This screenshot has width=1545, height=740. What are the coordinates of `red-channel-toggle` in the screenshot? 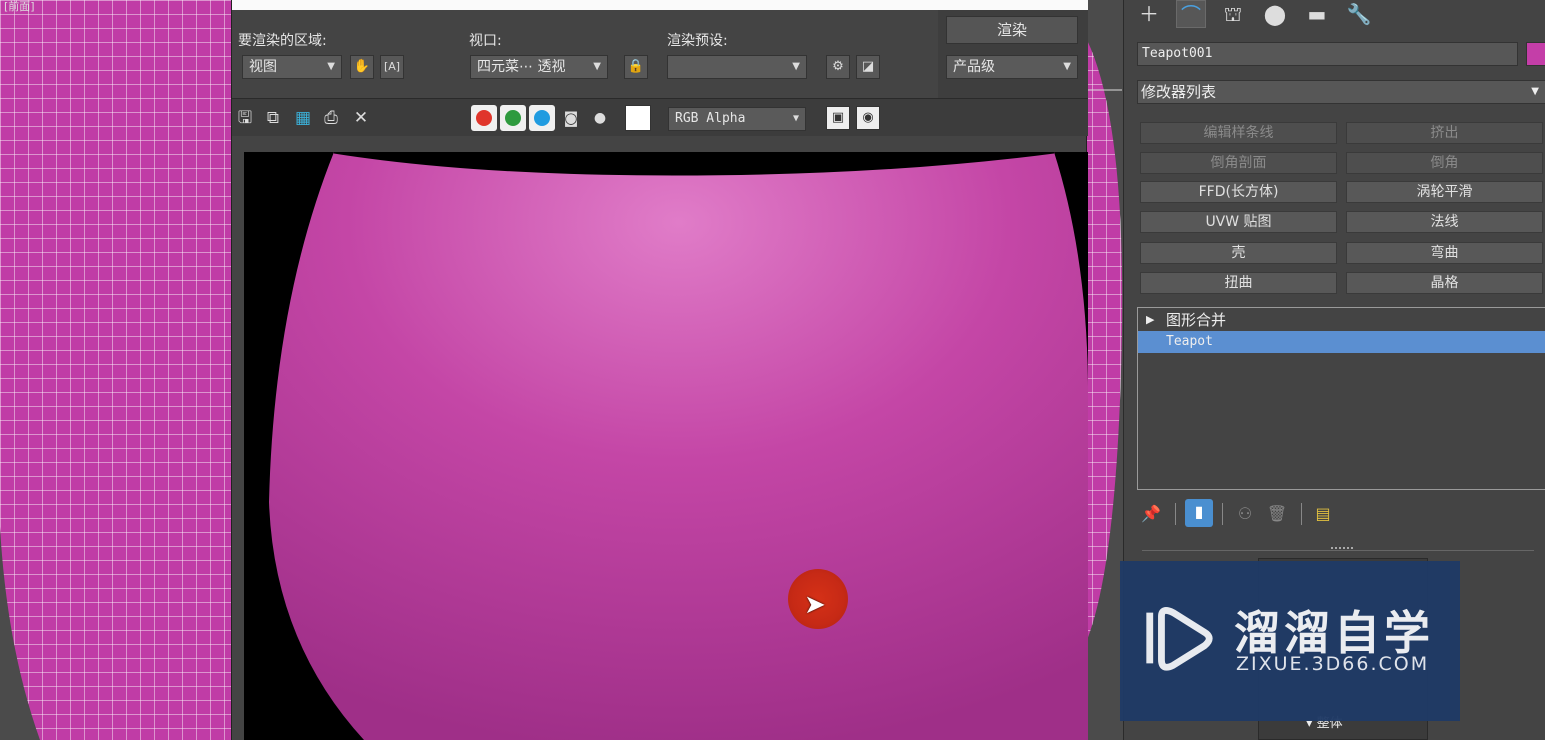 It's located at (484, 118).